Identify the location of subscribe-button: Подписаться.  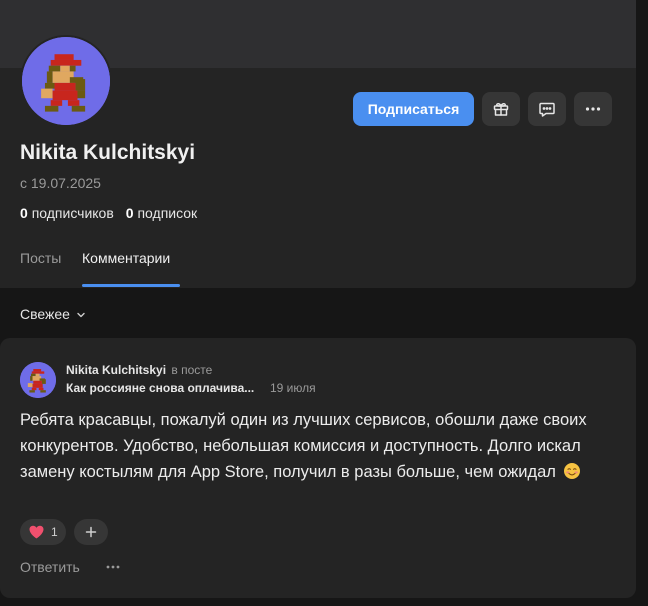
(413, 109).